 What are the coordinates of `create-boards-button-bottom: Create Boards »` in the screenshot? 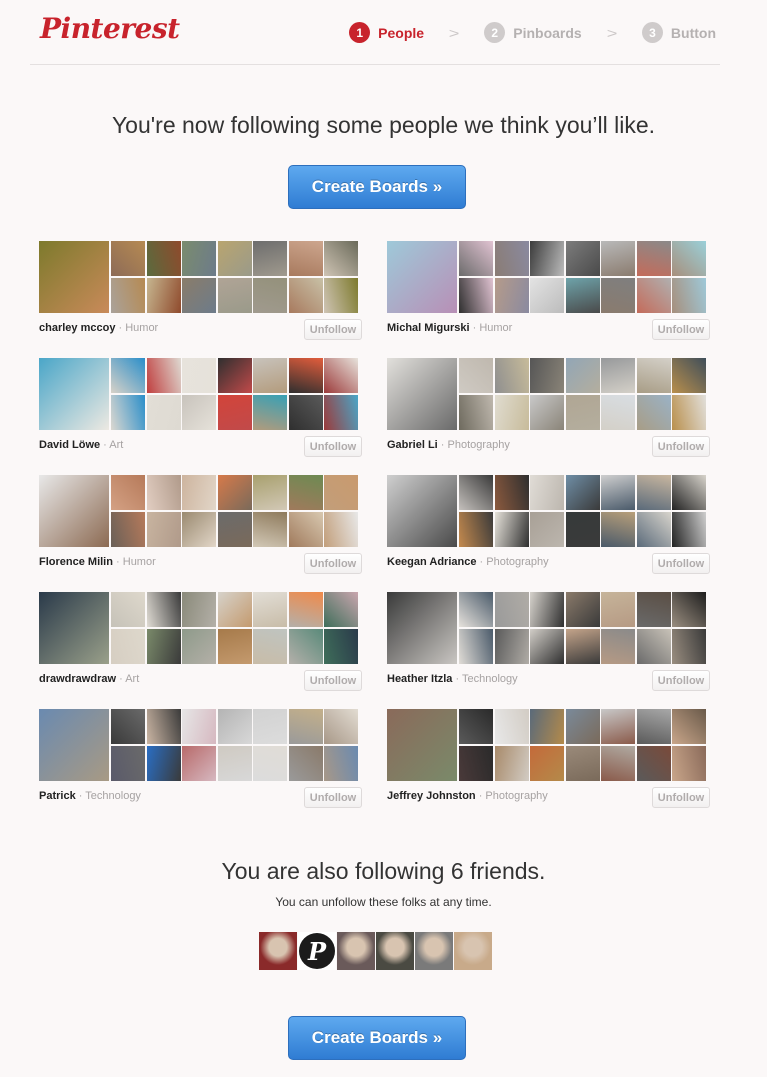 It's located at (377, 1038).